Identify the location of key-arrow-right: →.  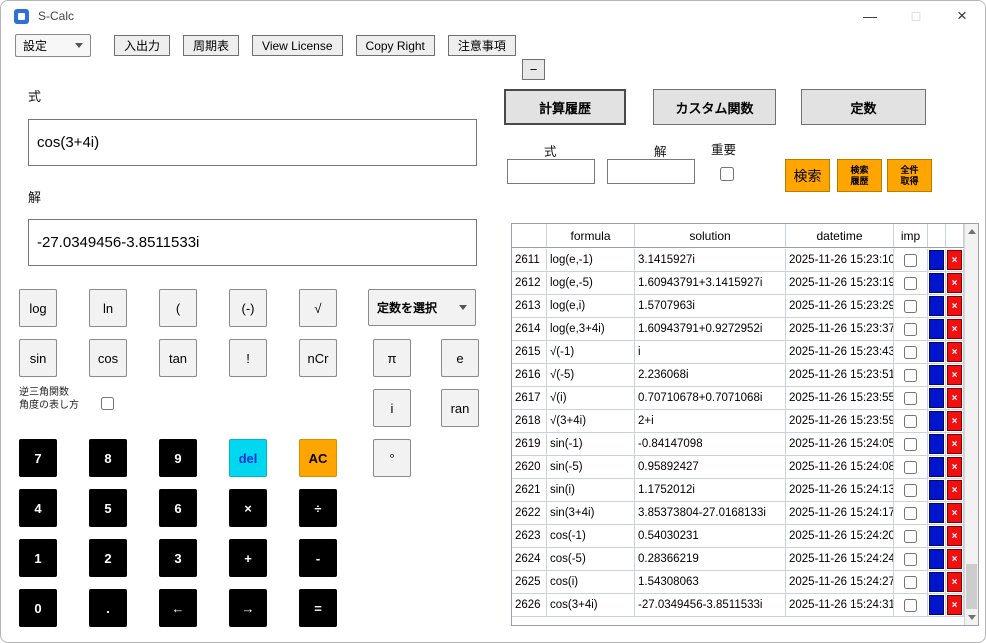
(248, 608).